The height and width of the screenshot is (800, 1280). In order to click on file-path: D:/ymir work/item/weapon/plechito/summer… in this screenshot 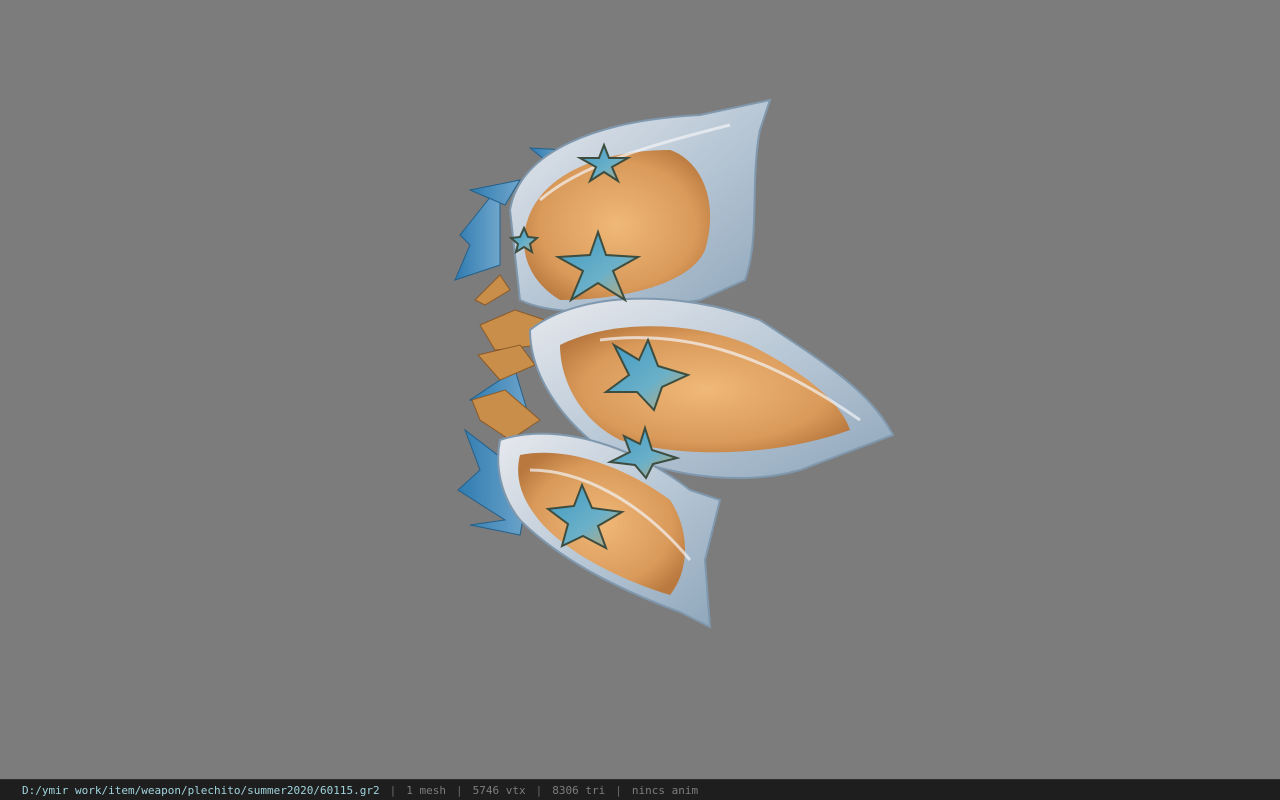, I will do `click(201, 790)`.